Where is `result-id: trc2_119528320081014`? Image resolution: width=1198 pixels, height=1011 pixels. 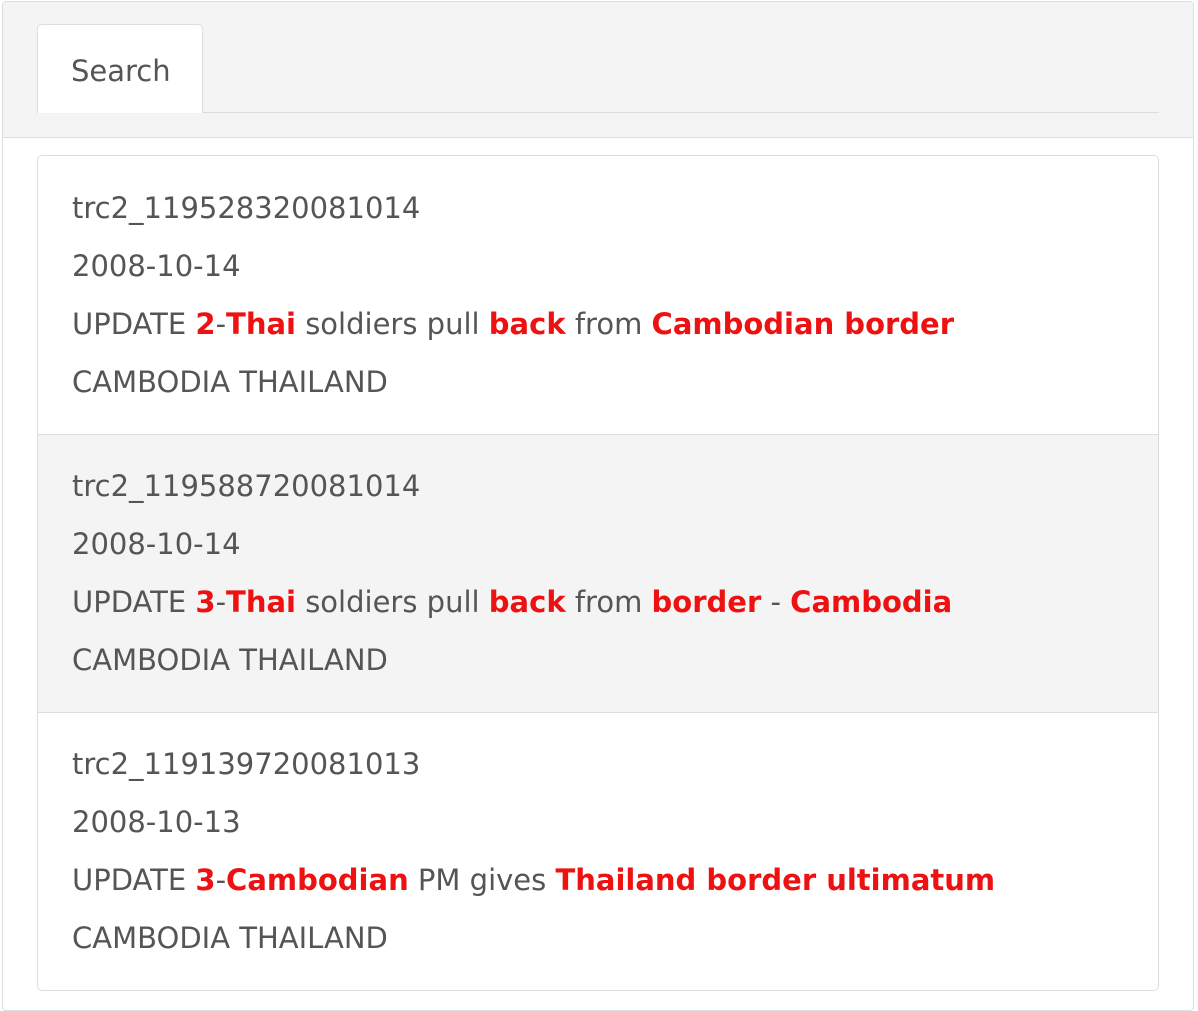
result-id: trc2_119528320081014 is located at coordinates (246, 208).